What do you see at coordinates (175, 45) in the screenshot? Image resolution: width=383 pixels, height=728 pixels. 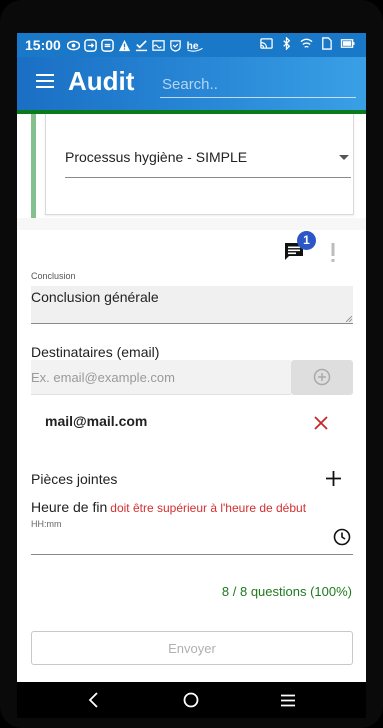 I see `shield-check-icon` at bounding box center [175, 45].